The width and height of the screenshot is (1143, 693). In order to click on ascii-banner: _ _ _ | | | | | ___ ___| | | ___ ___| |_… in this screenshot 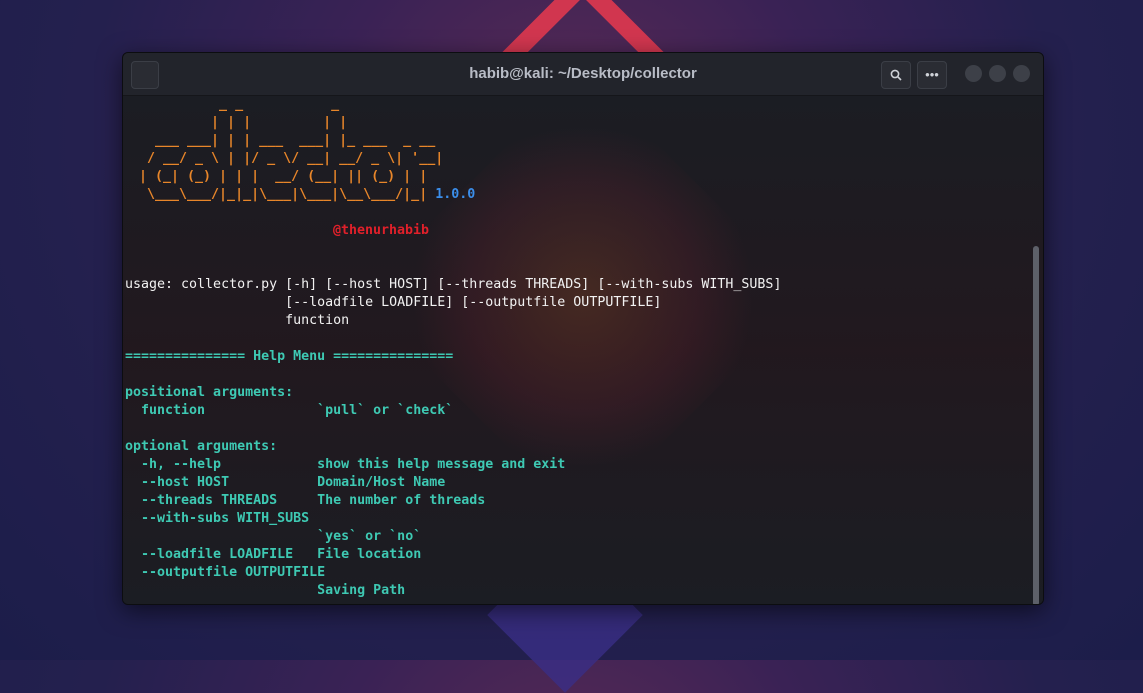, I will do `click(291, 149)`.